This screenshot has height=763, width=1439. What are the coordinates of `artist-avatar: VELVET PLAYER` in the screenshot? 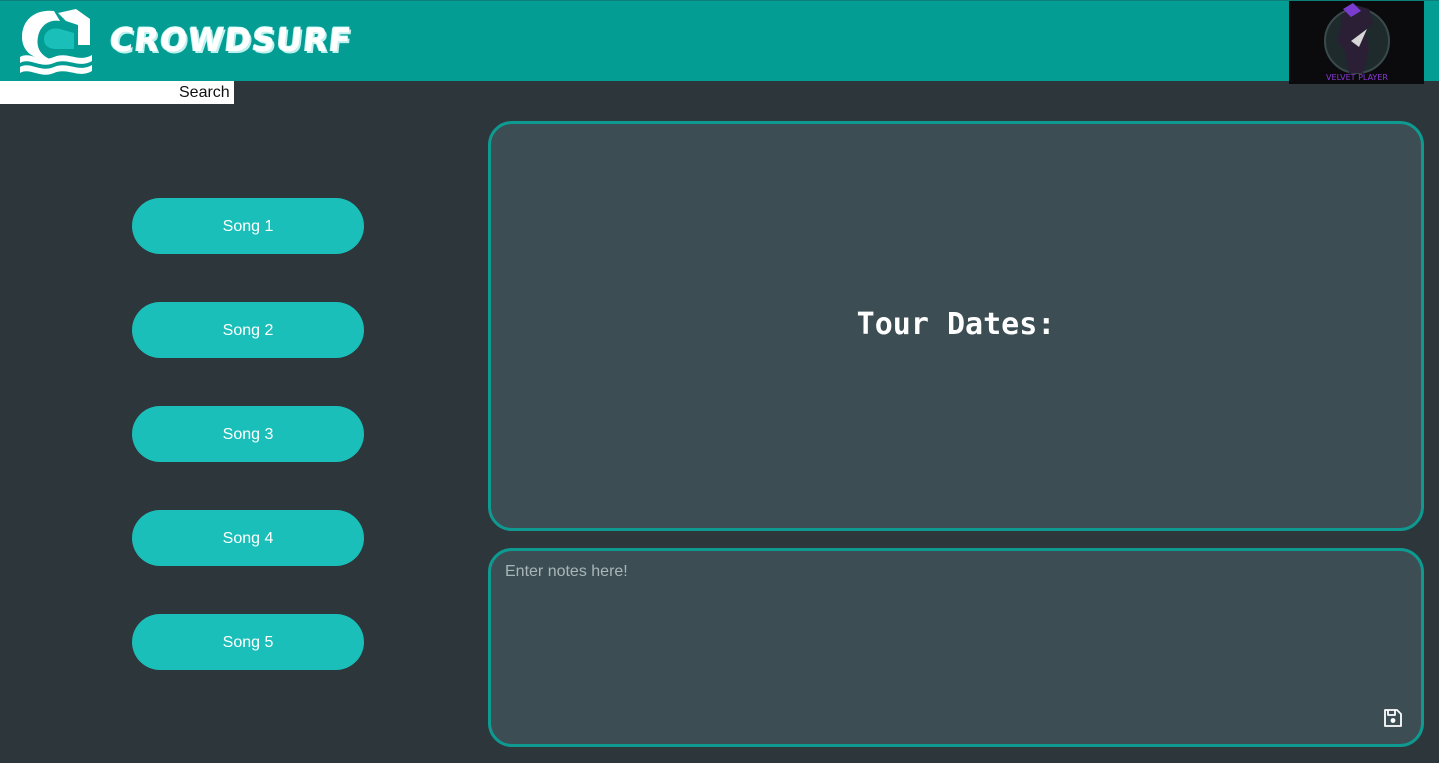 It's located at (1356, 42).